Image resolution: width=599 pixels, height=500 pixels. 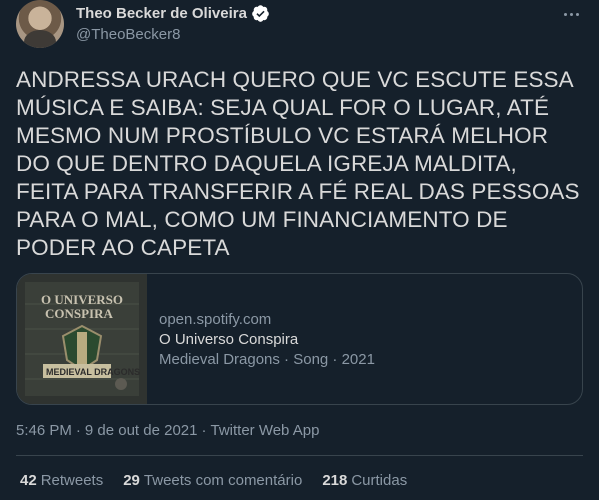 What do you see at coordinates (72, 480) in the screenshot?
I see `retweets-label: Retweets` at bounding box center [72, 480].